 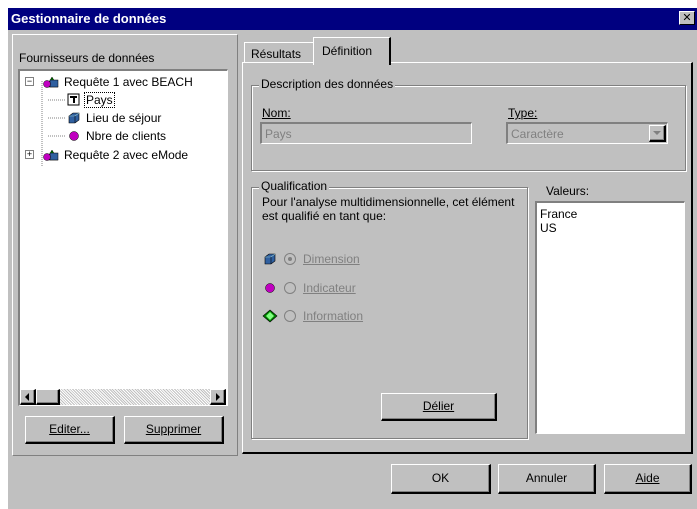 I want to click on dimension-key-icon, so click(x=73, y=99).